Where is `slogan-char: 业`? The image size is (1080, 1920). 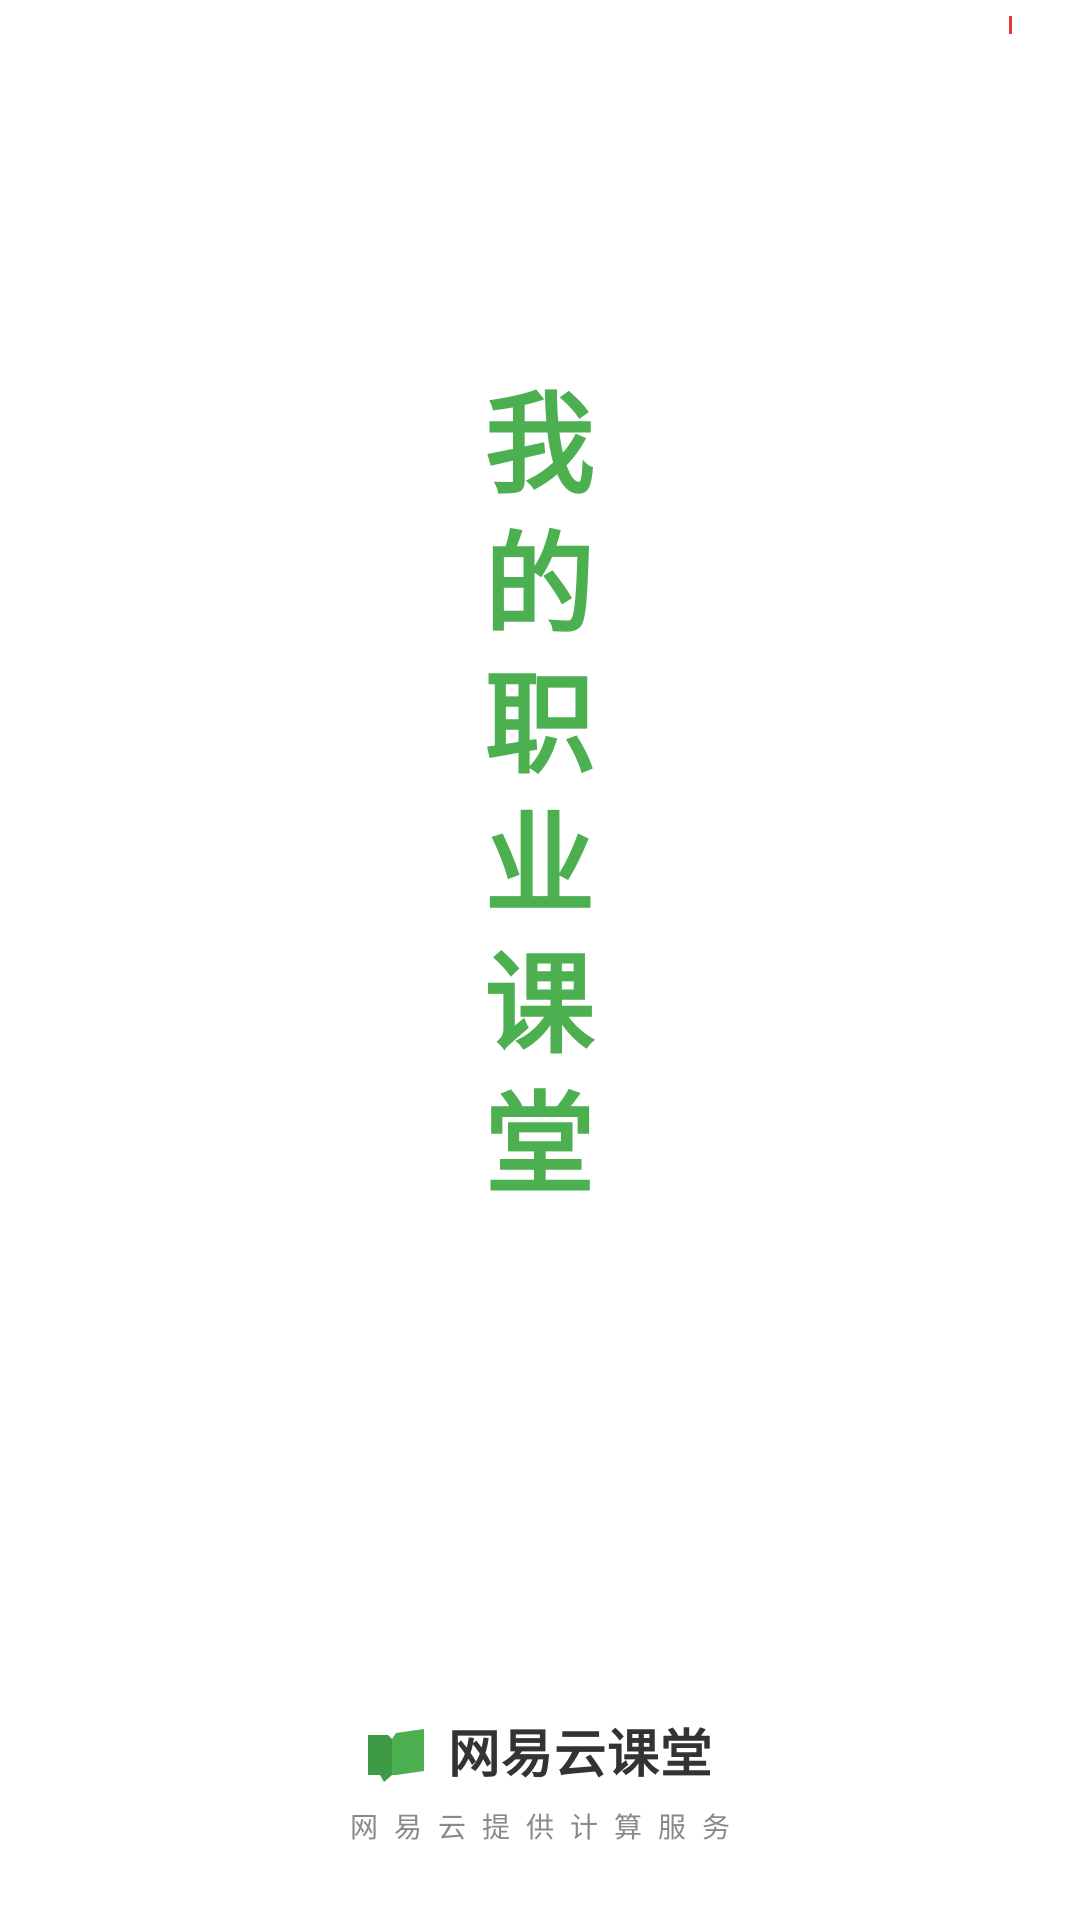
slogan-char: 业 is located at coordinates (540, 864).